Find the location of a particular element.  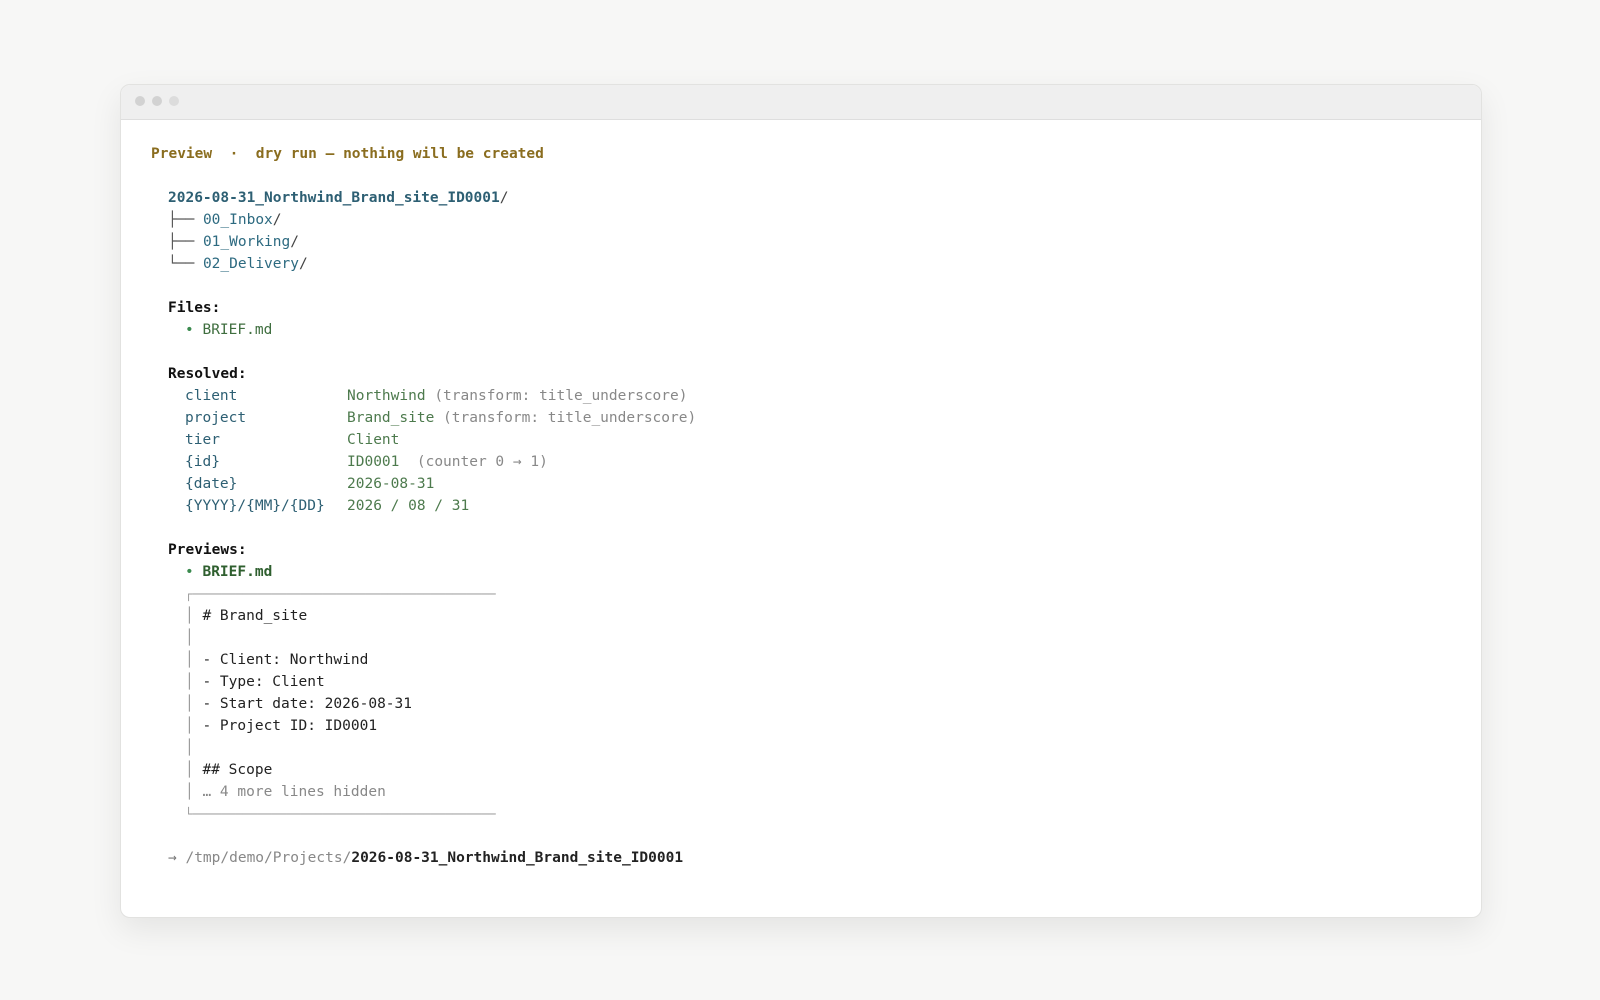

preview-line: │ - Project ID: ID0001 is located at coordinates (281, 726).